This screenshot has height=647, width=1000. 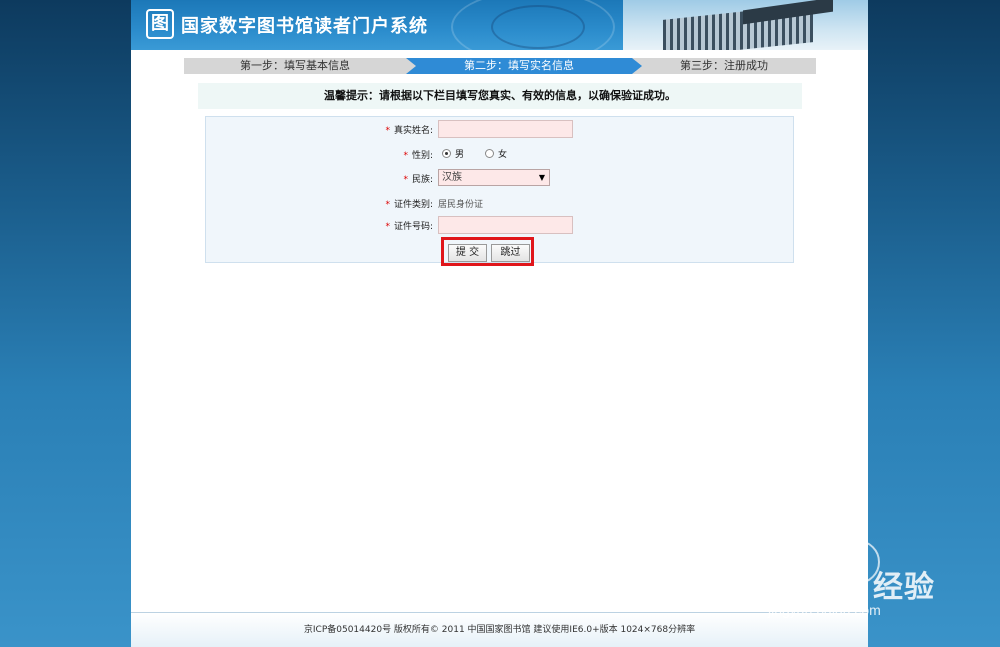 What do you see at coordinates (422, 156) in the screenshot?
I see `gender-label-text: 性别:` at bounding box center [422, 156].